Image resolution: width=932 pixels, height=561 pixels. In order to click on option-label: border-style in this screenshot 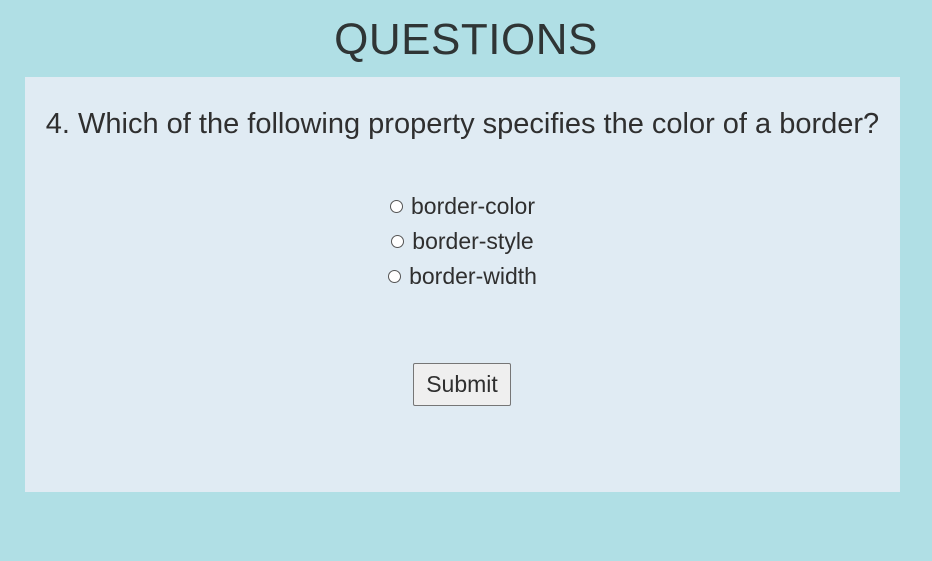, I will do `click(473, 241)`.